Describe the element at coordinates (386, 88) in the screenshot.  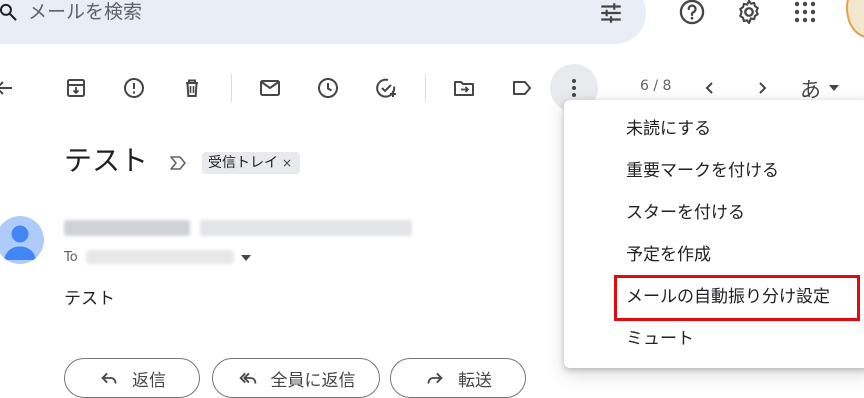
I see `add-task-icon` at that location.